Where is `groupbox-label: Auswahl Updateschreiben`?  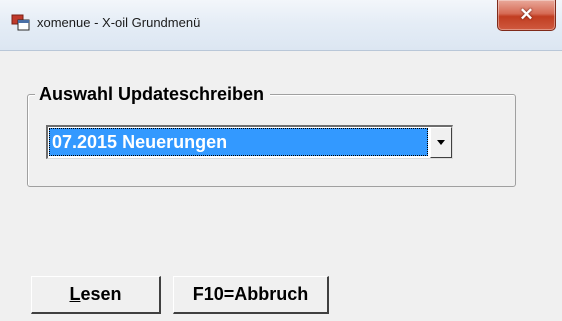 groupbox-label: Auswahl Updateschreiben is located at coordinates (153, 94).